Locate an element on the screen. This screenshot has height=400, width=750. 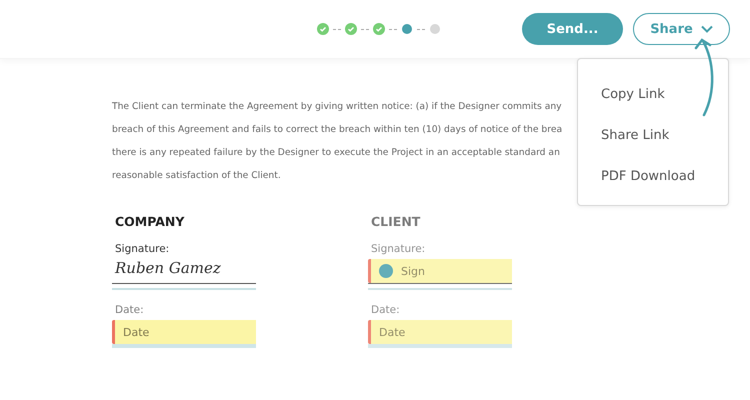
avatar-icon is located at coordinates (386, 271).